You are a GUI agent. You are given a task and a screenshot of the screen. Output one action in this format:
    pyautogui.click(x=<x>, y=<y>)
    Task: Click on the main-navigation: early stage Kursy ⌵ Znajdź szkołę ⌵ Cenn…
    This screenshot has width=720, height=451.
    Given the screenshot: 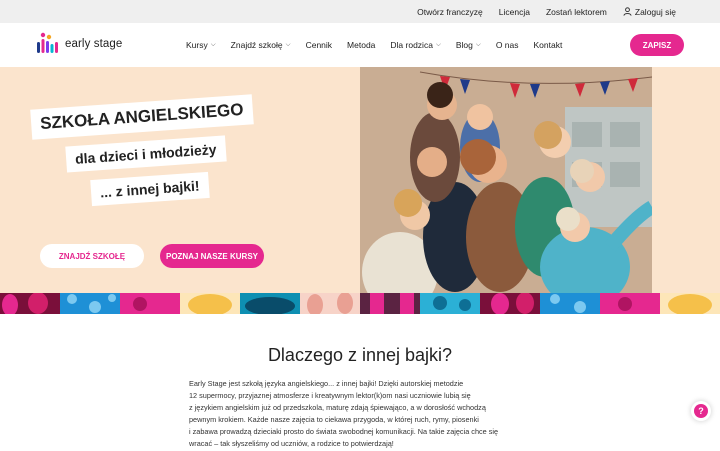 What is the action you would take?
    pyautogui.click(x=360, y=45)
    